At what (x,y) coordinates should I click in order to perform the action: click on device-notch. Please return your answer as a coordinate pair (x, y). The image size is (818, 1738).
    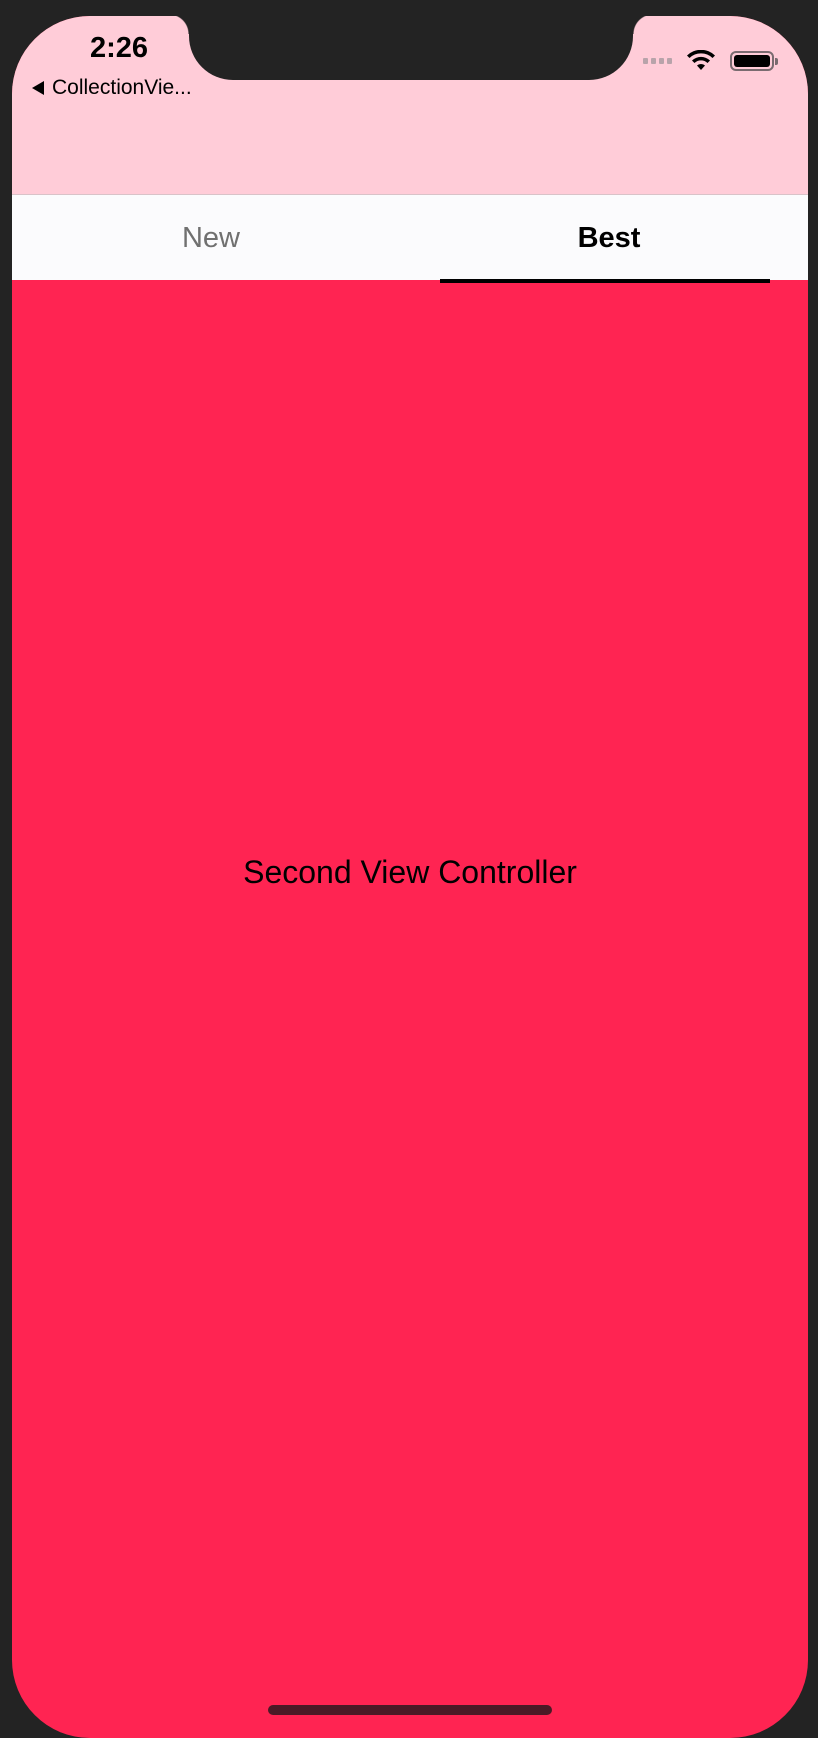
    Looking at the image, I should click on (411, 48).